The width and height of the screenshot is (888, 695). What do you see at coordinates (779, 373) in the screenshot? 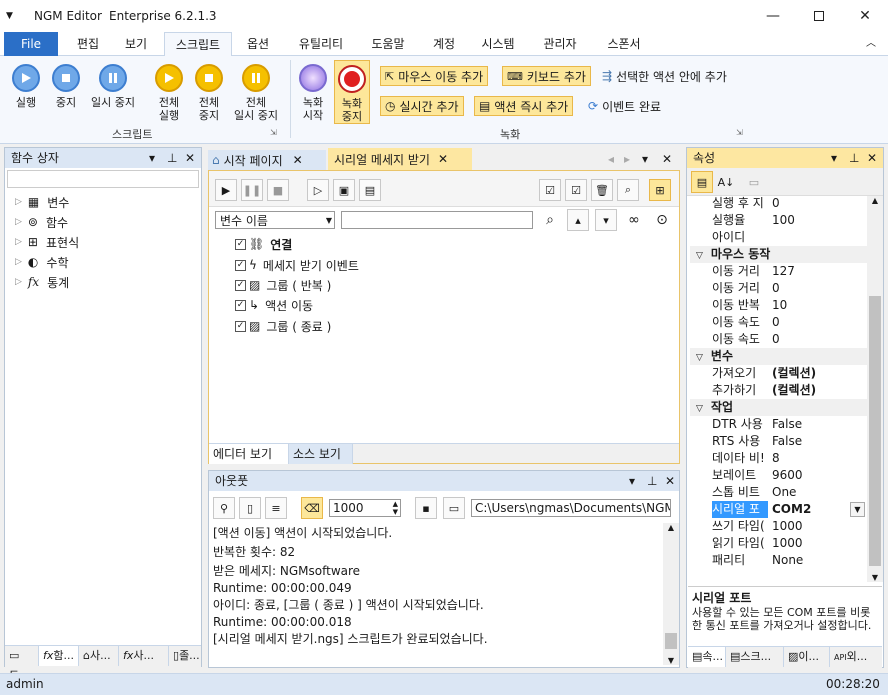
I see `property-row: 가져오기 (컬렉션)` at bounding box center [779, 373].